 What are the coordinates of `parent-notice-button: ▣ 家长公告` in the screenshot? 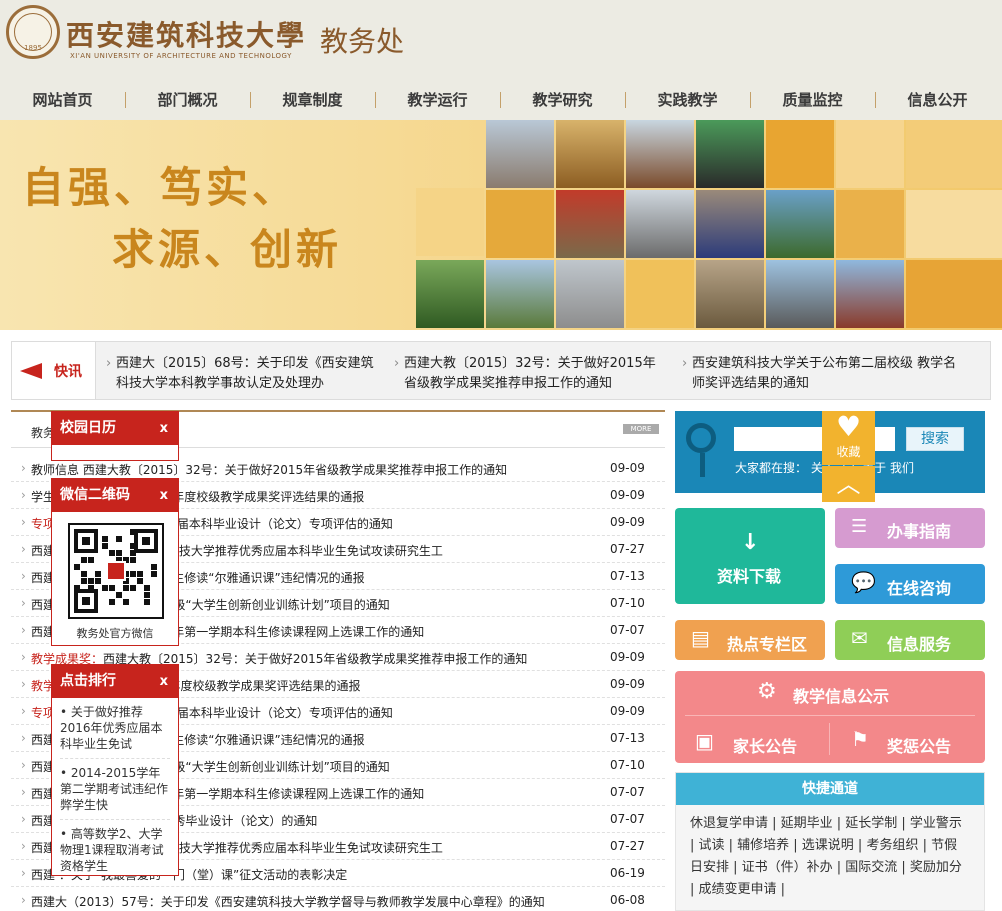 It's located at (752, 741).